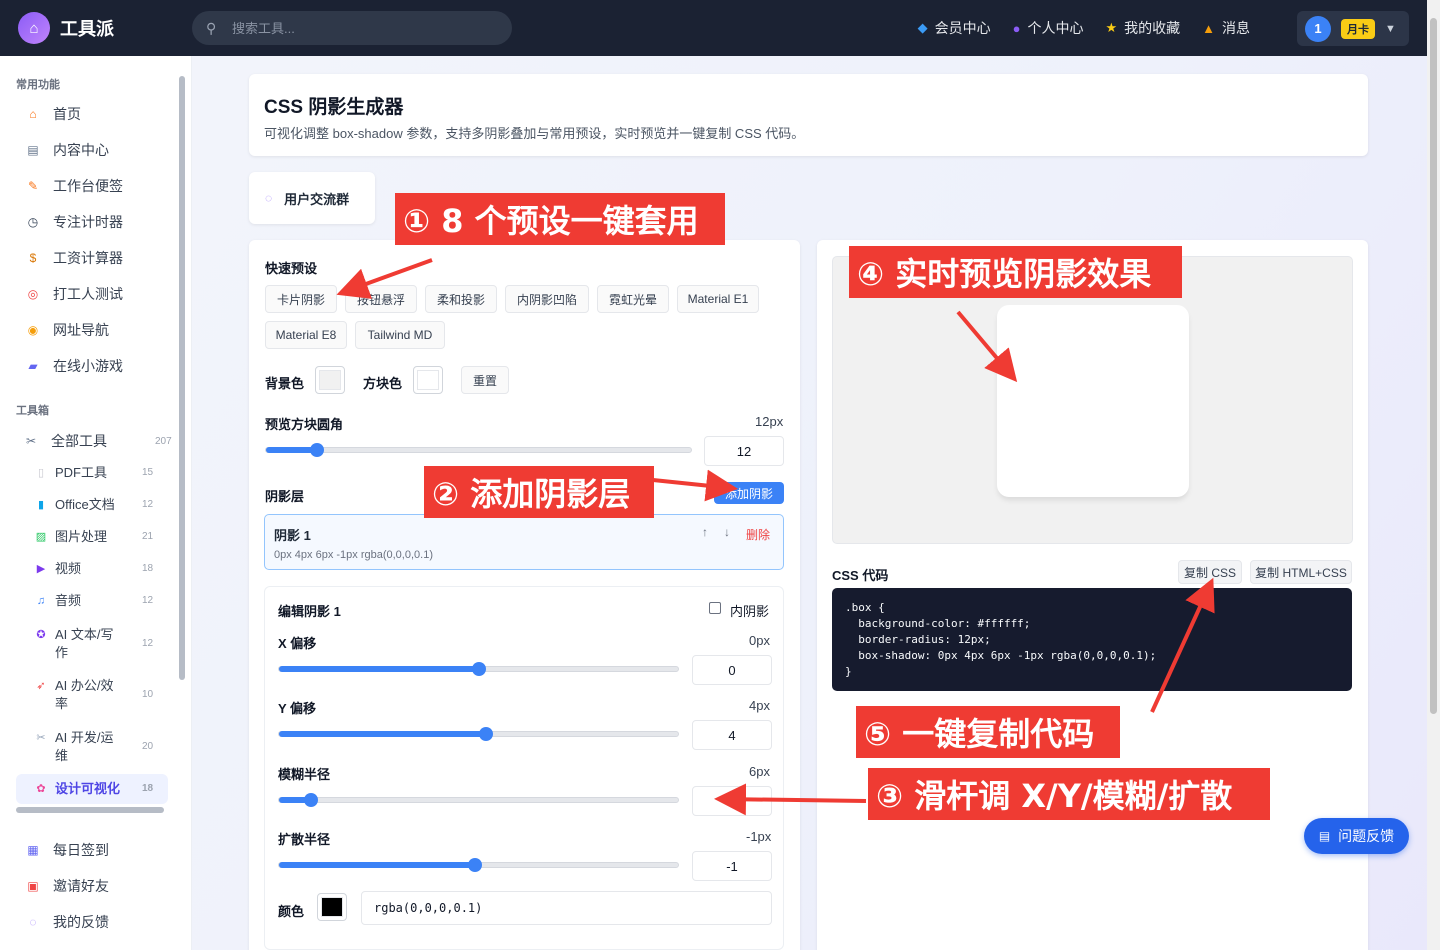 This screenshot has width=1440, height=950. I want to click on feedback-button: ▤ 问题反馈, so click(1356, 836).